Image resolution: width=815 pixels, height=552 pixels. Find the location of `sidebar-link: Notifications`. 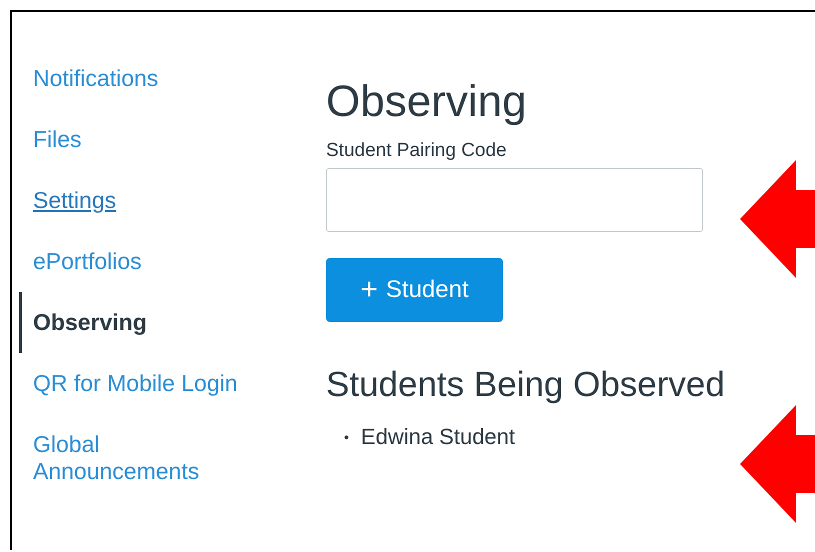

sidebar-link: Notifications is located at coordinates (138, 78).